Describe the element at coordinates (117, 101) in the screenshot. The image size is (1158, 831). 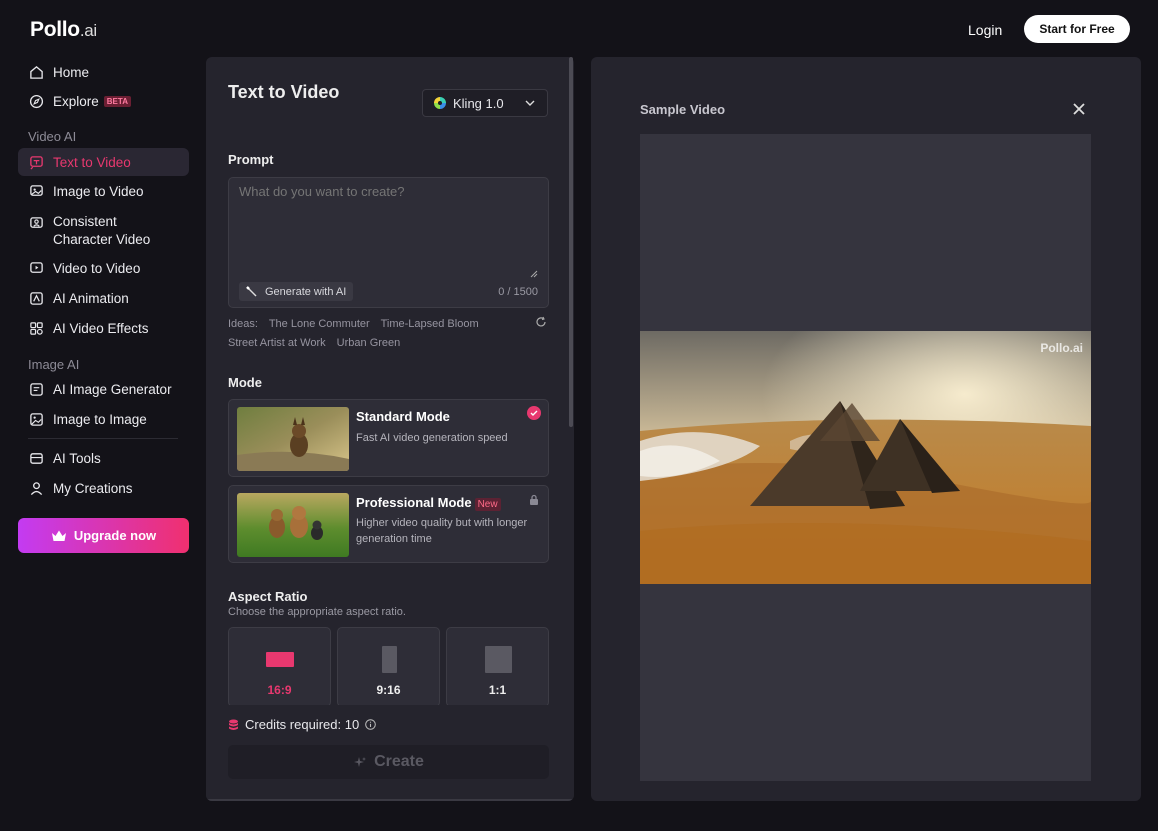
I see `beta-badge: BETA` at that location.